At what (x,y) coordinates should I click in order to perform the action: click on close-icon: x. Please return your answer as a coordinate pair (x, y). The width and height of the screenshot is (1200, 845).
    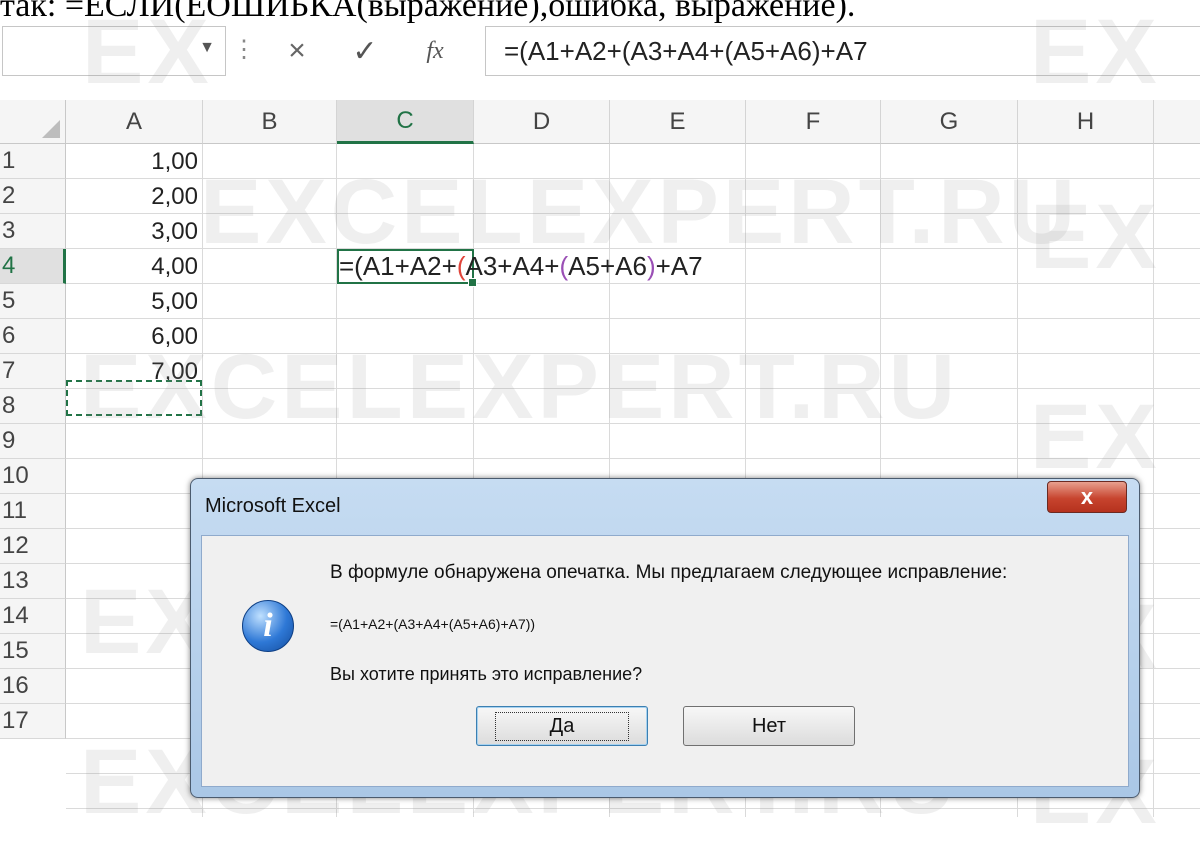
    Looking at the image, I should click on (1087, 497).